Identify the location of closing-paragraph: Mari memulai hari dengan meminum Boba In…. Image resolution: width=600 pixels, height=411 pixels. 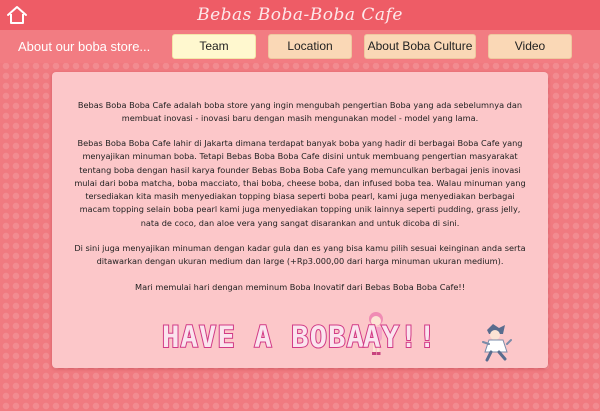
(300, 287).